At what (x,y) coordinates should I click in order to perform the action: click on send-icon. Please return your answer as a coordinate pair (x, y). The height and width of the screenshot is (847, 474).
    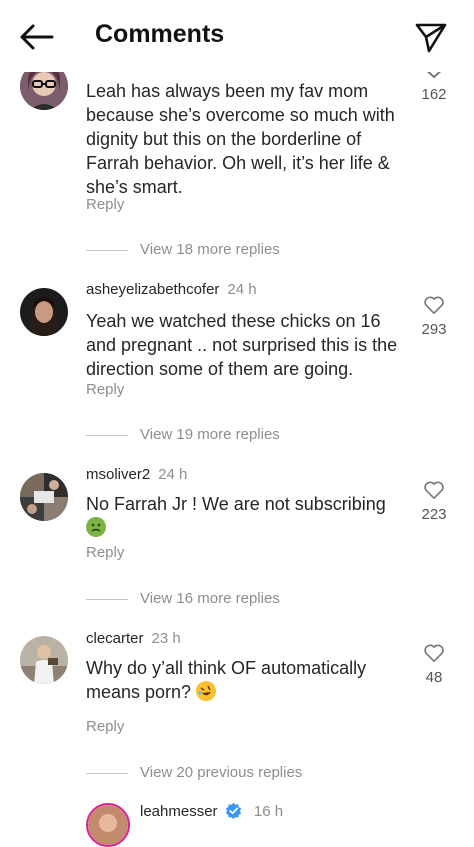
    Looking at the image, I should click on (431, 37).